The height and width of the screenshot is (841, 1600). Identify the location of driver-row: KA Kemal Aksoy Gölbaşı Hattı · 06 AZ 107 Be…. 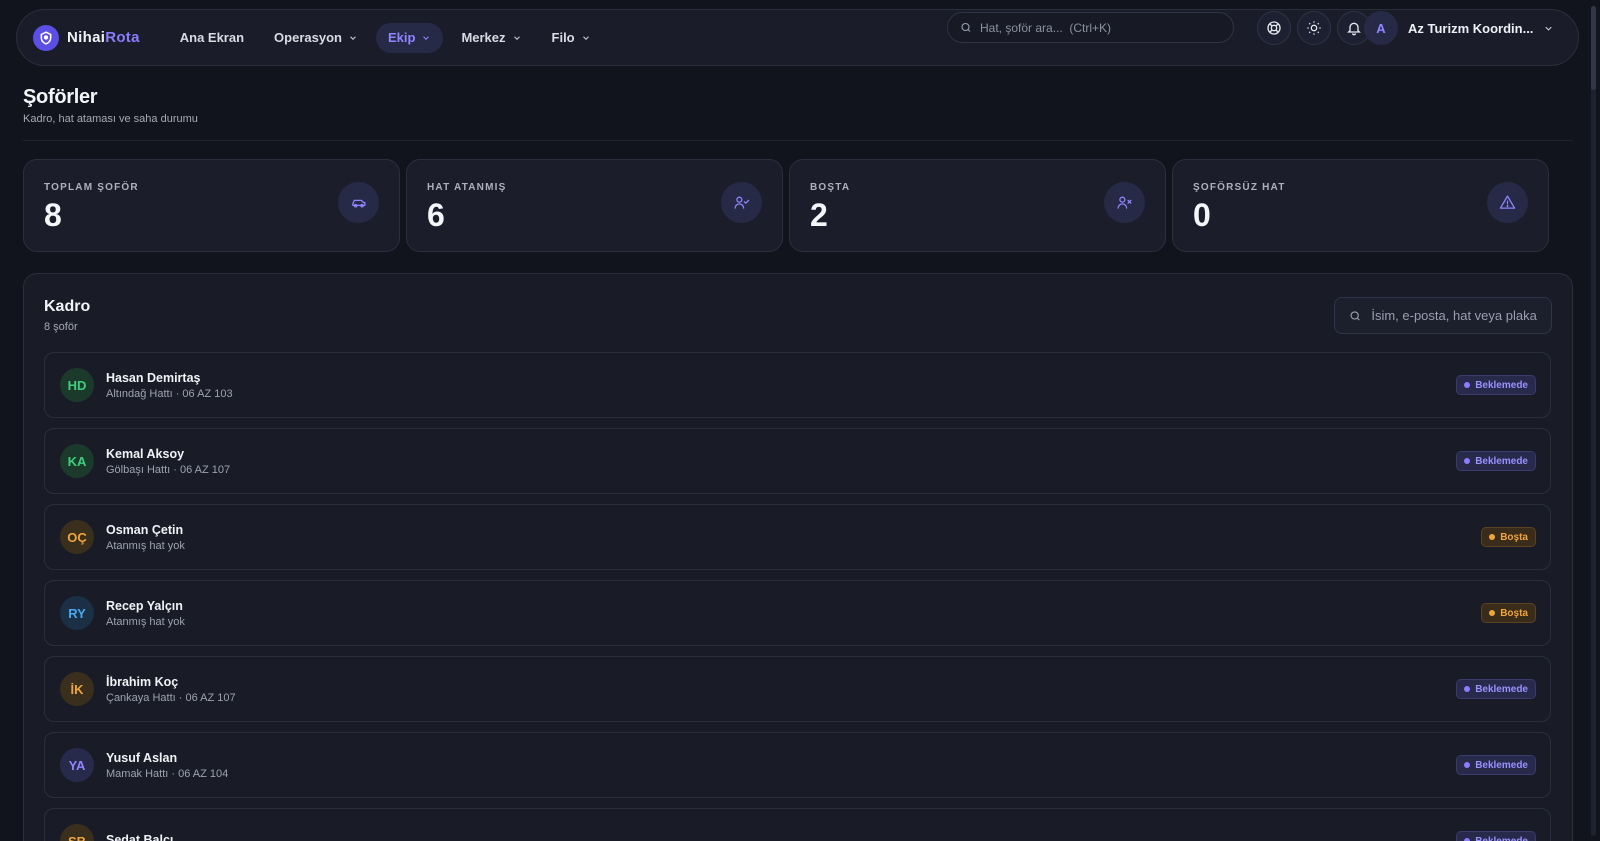
(797, 461).